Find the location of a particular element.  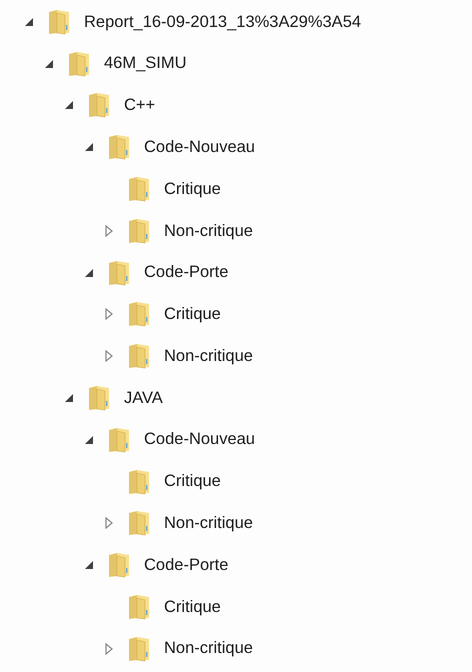

folder-label: Report_16-09-2013_13%3A29%3A54 is located at coordinates (223, 22).